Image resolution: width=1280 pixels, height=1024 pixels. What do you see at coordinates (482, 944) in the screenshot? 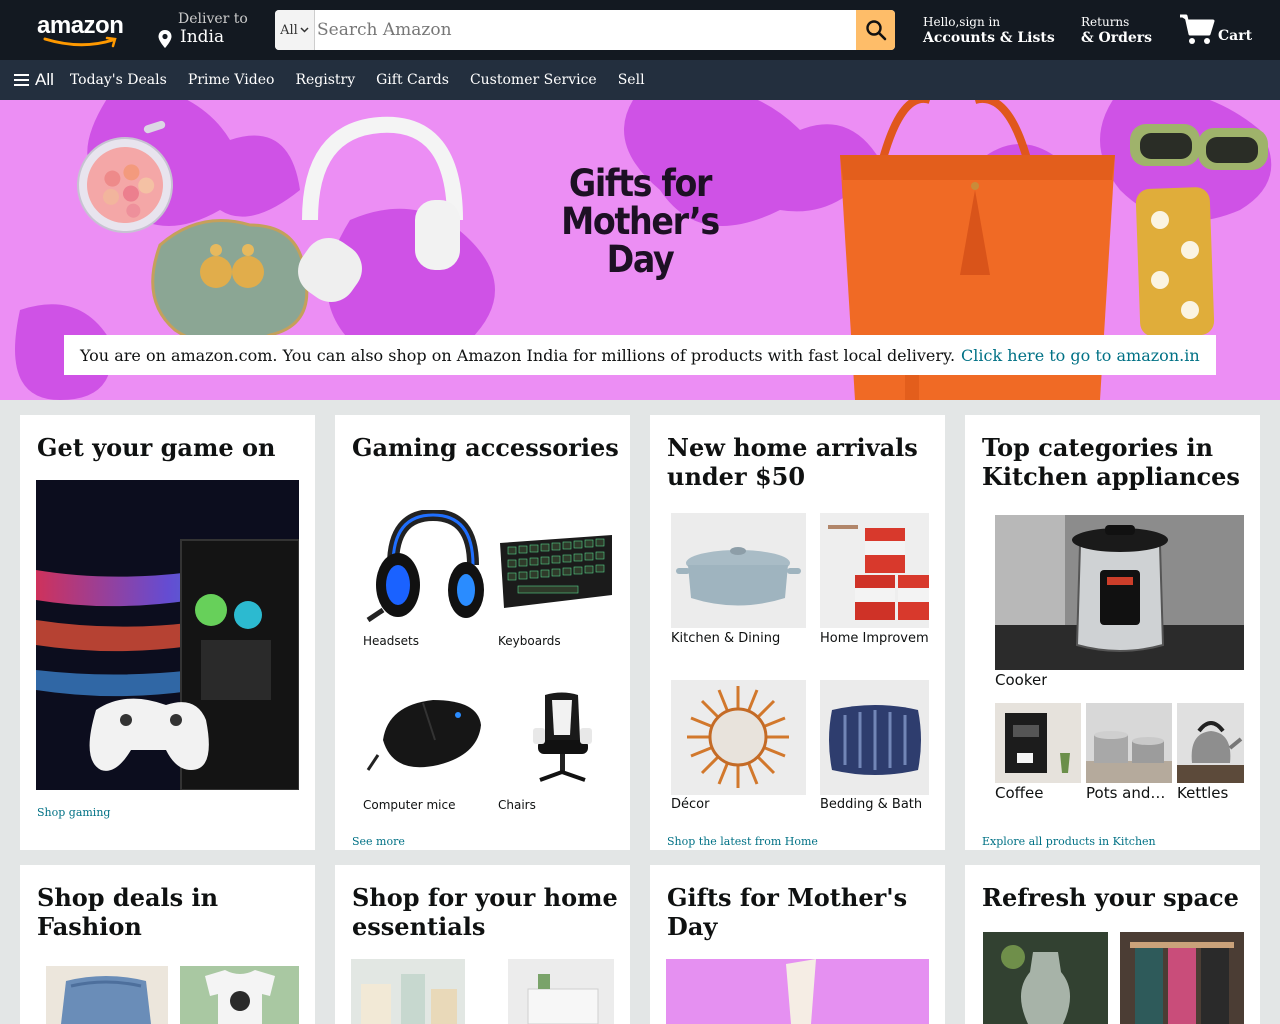
I see `card-home-essentials: Shop for your home essentials` at bounding box center [482, 944].